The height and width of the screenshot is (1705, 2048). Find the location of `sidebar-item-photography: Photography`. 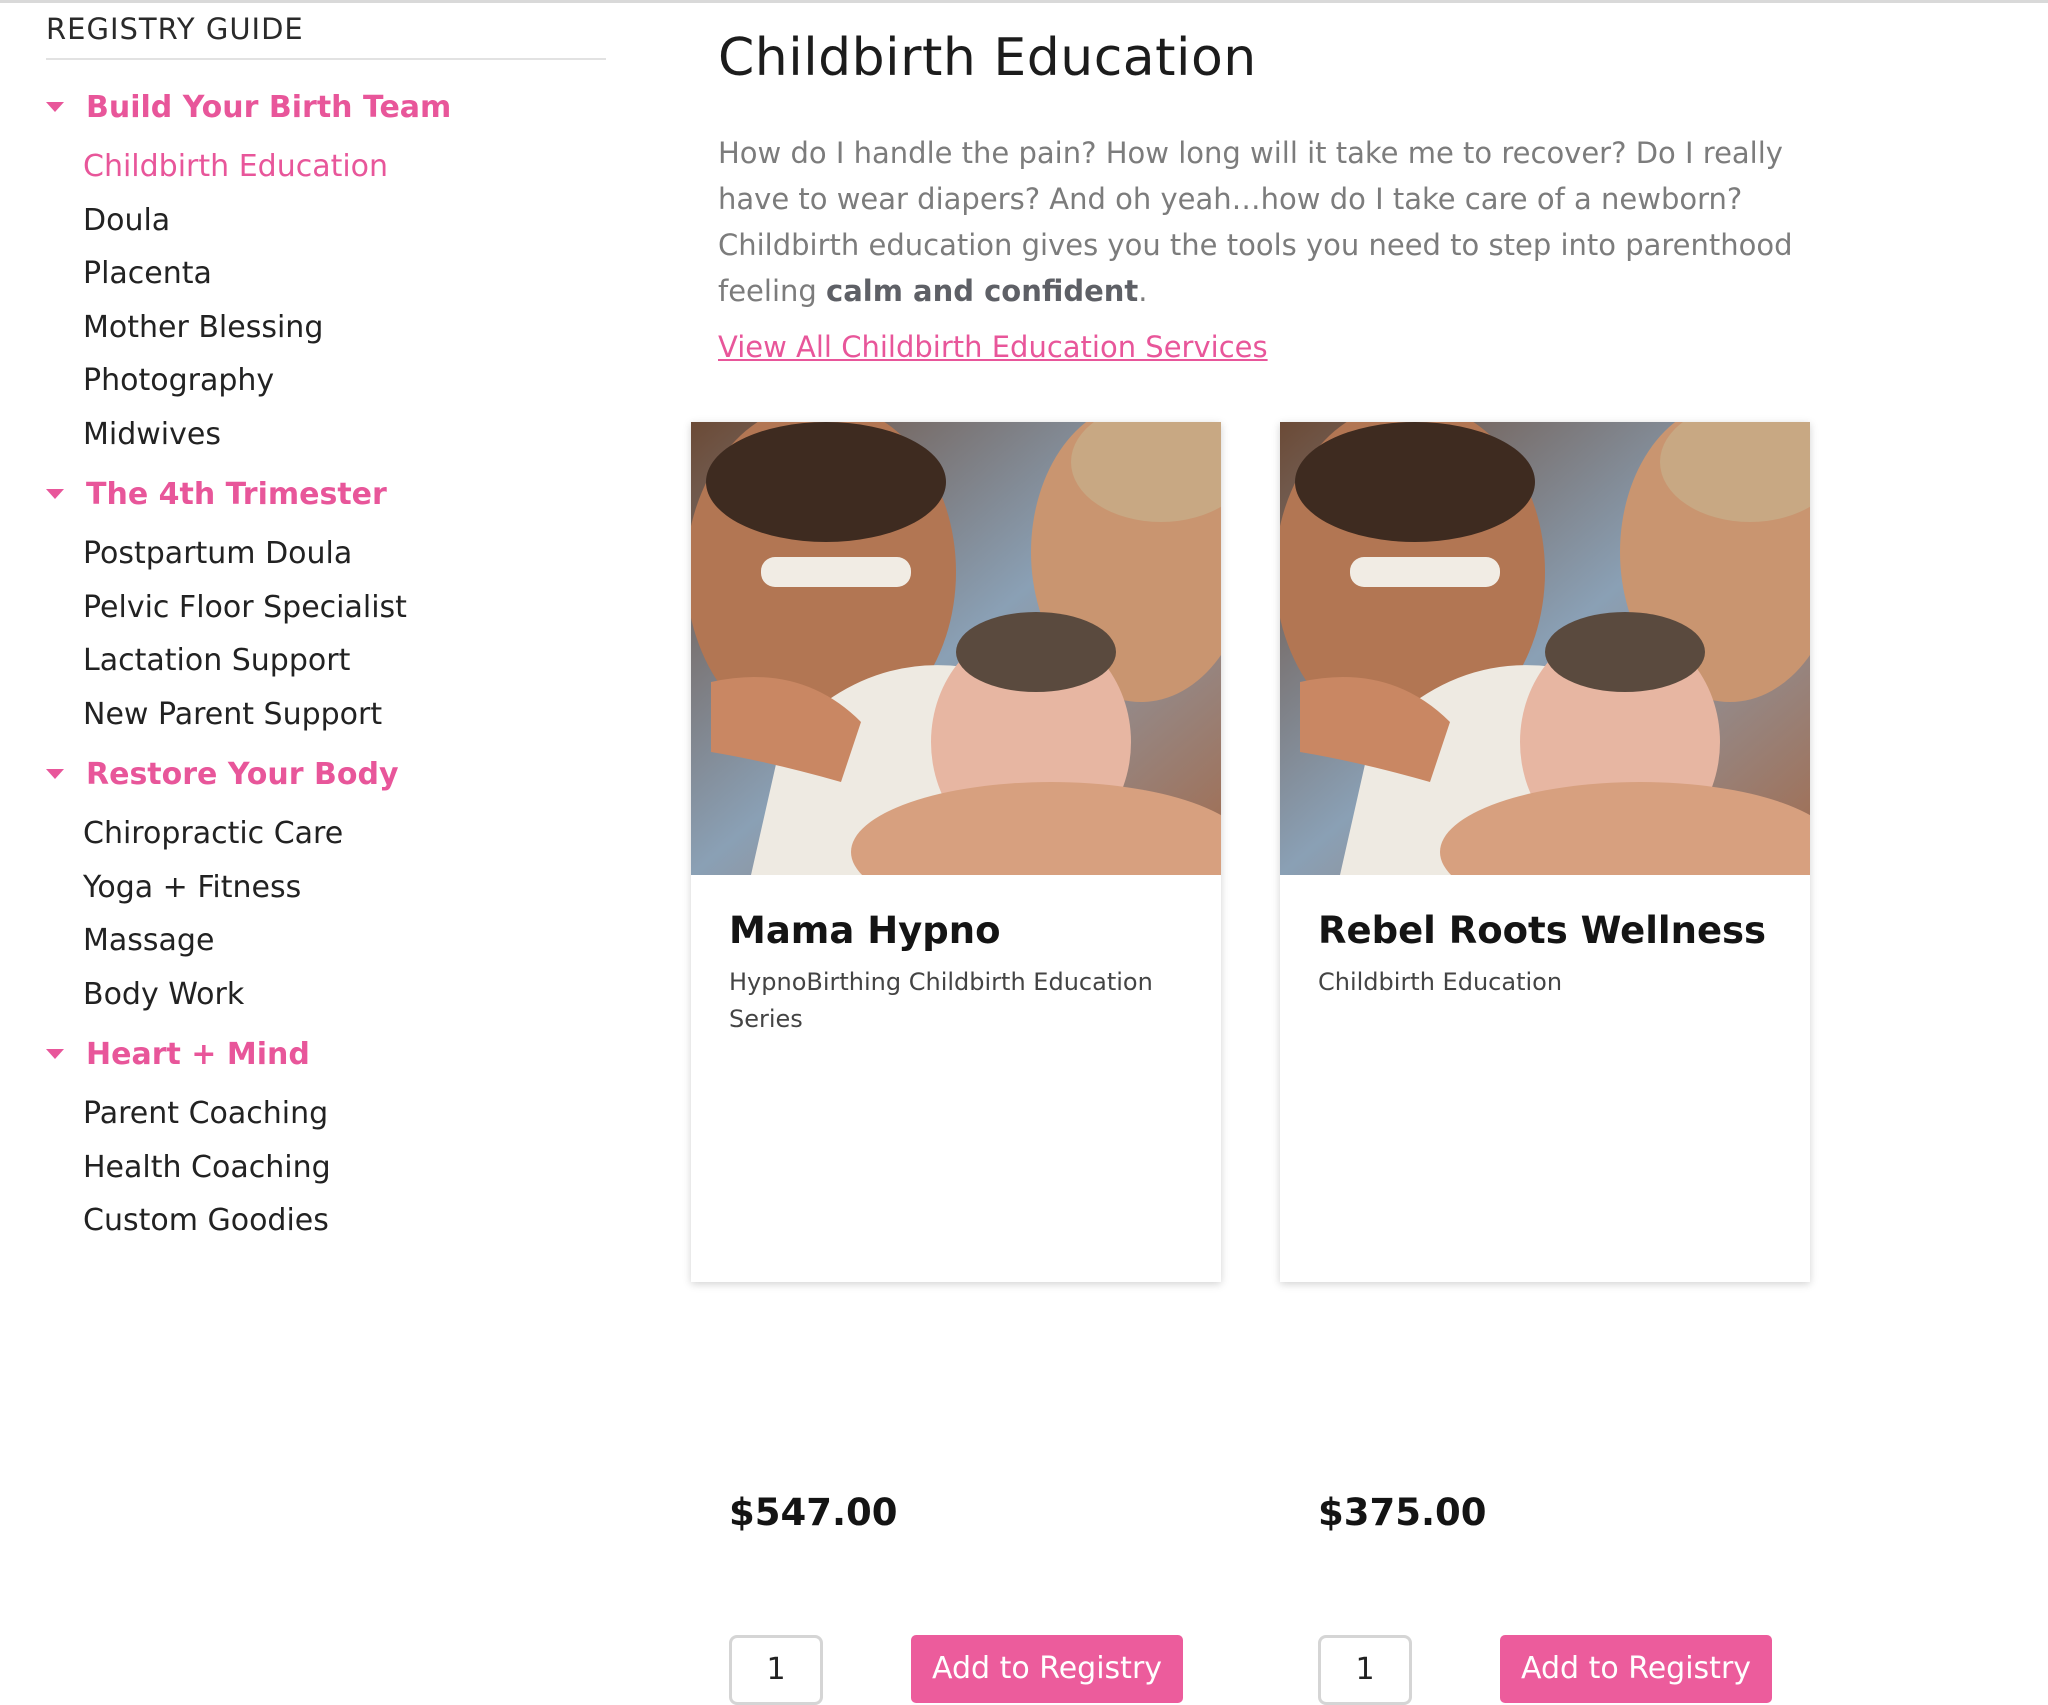

sidebar-item-photography: Photography is located at coordinates (326, 381).